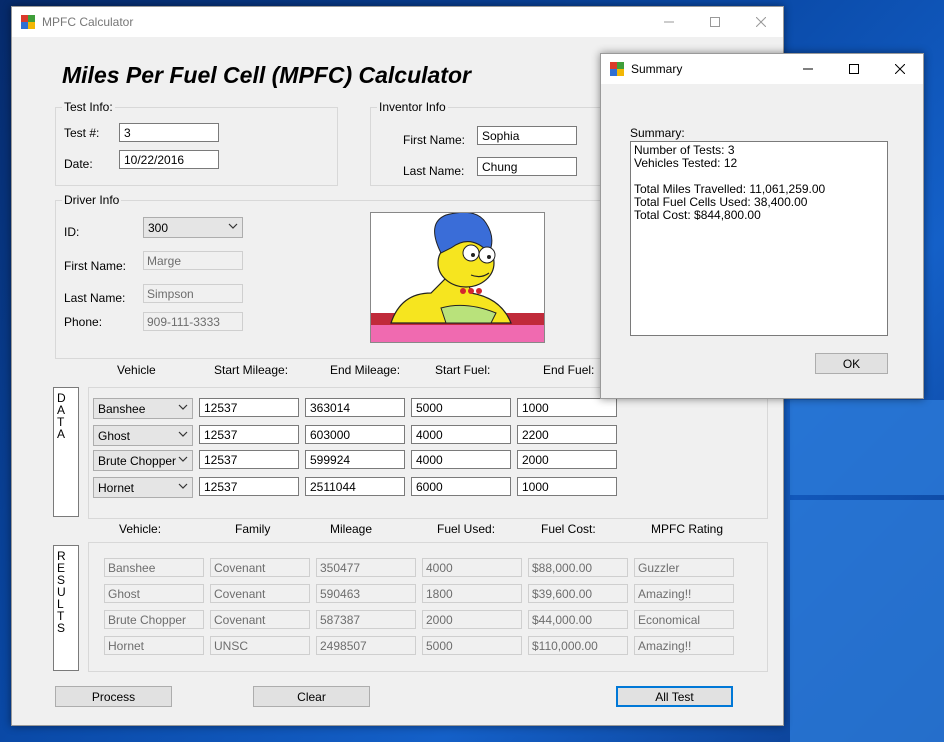 Image resolution: width=944 pixels, height=742 pixels. Describe the element at coordinates (137, 461) in the screenshot. I see `vehicle-select-value: Brute Chopper` at that location.